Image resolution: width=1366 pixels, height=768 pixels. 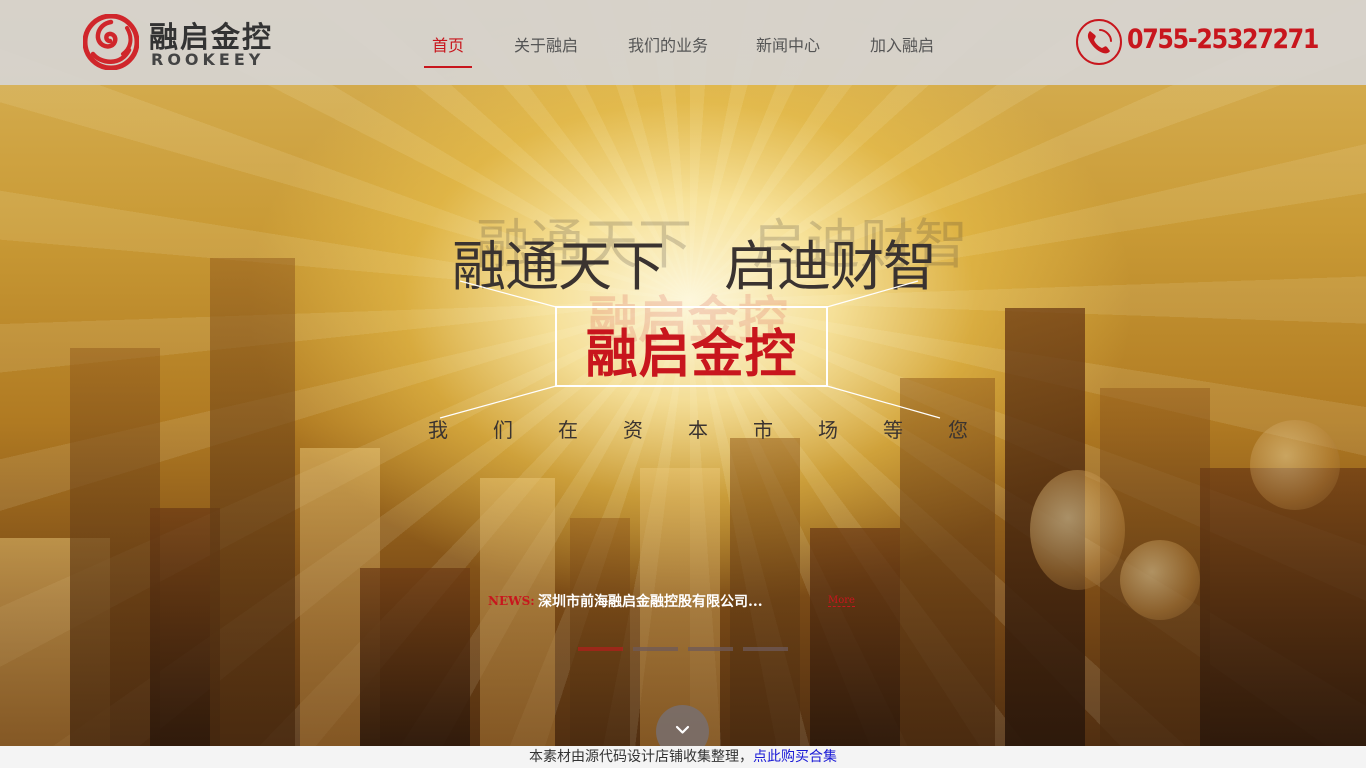 What do you see at coordinates (568, 430) in the screenshot?
I see `tagline-char: 在` at bounding box center [568, 430].